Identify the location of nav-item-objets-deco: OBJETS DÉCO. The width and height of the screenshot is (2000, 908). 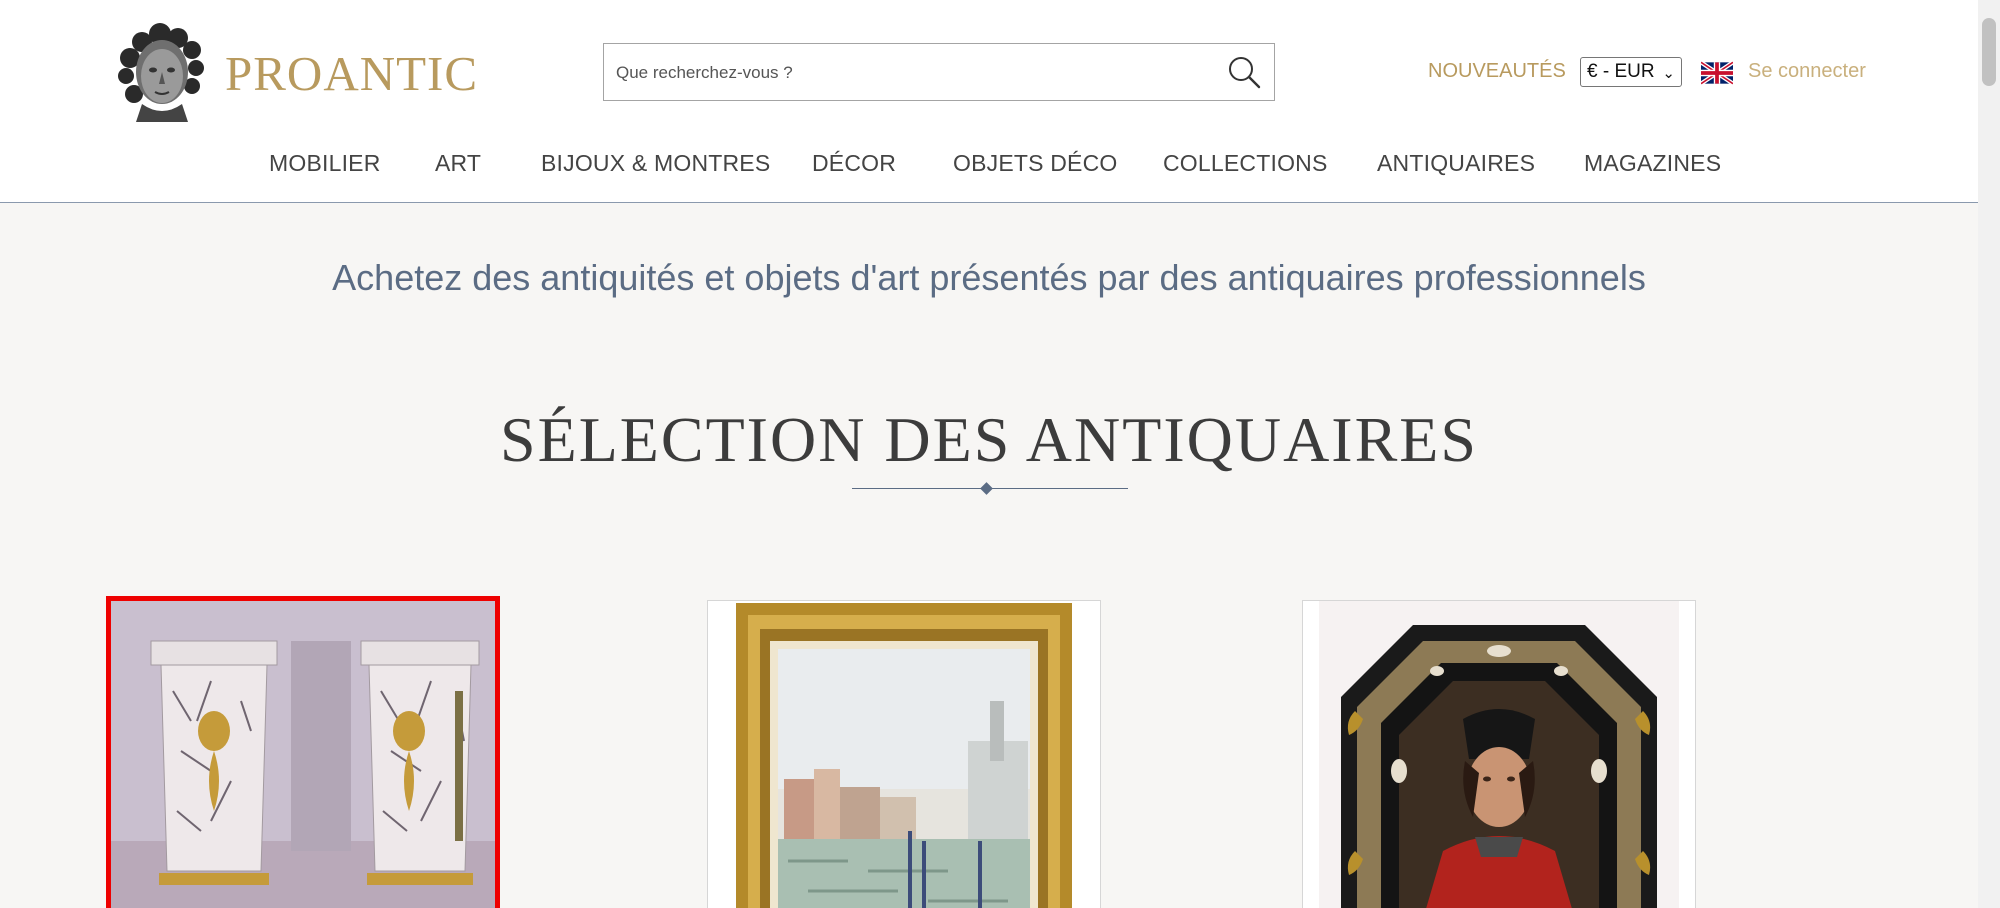
(1035, 163).